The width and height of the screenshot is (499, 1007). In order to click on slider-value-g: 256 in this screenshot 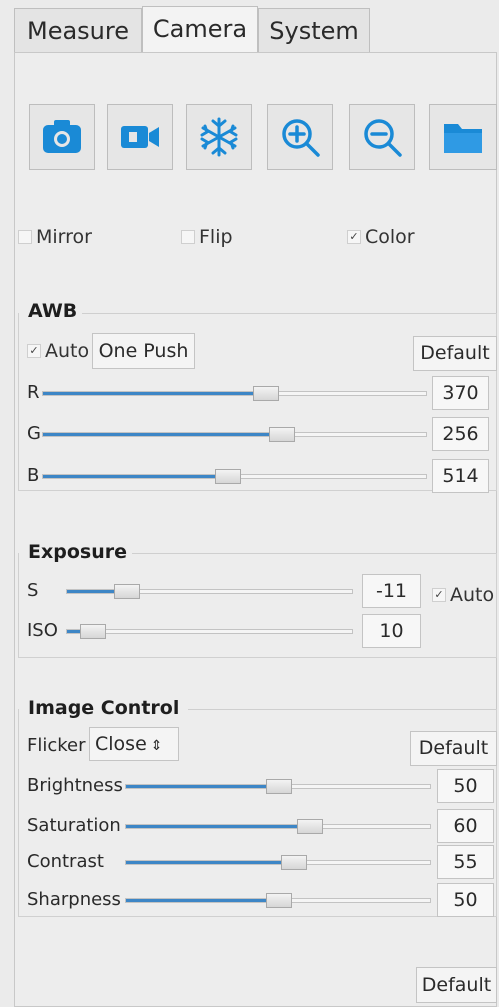, I will do `click(460, 434)`.